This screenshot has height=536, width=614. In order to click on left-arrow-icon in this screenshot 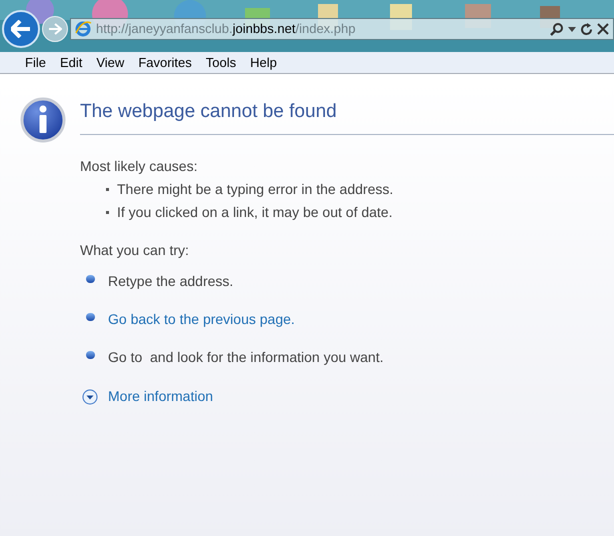, I will do `click(21, 29)`.